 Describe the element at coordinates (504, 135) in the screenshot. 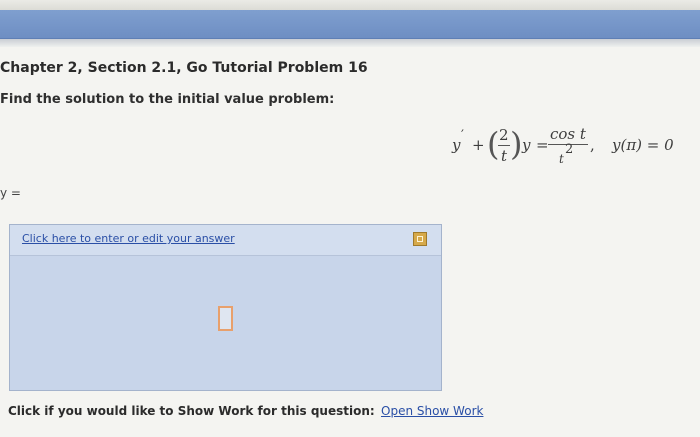

I see `eq-coef-numerator: 2` at that location.